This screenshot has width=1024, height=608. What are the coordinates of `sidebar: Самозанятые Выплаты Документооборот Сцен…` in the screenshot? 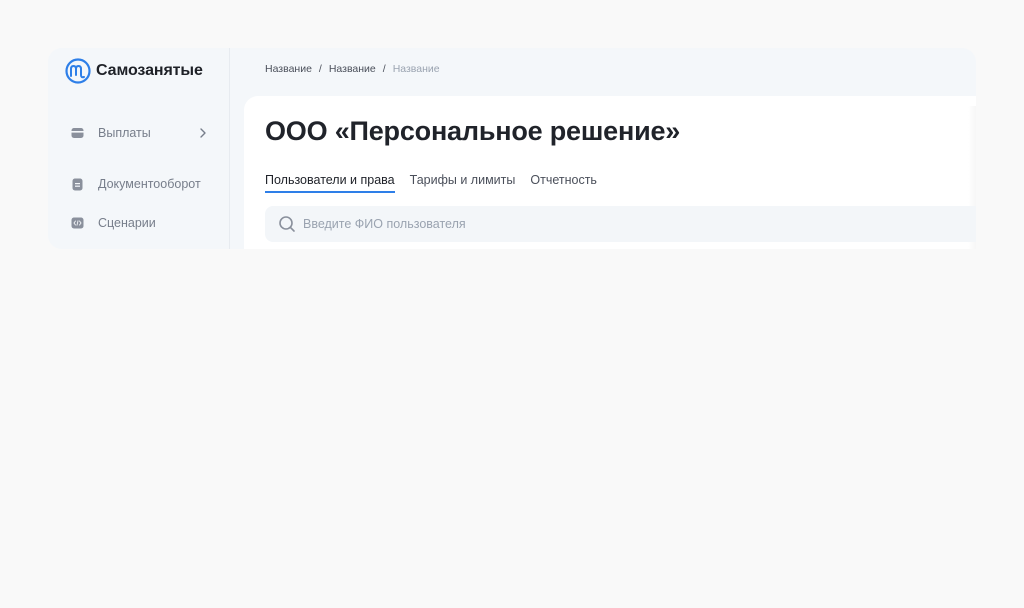 It's located at (139, 148).